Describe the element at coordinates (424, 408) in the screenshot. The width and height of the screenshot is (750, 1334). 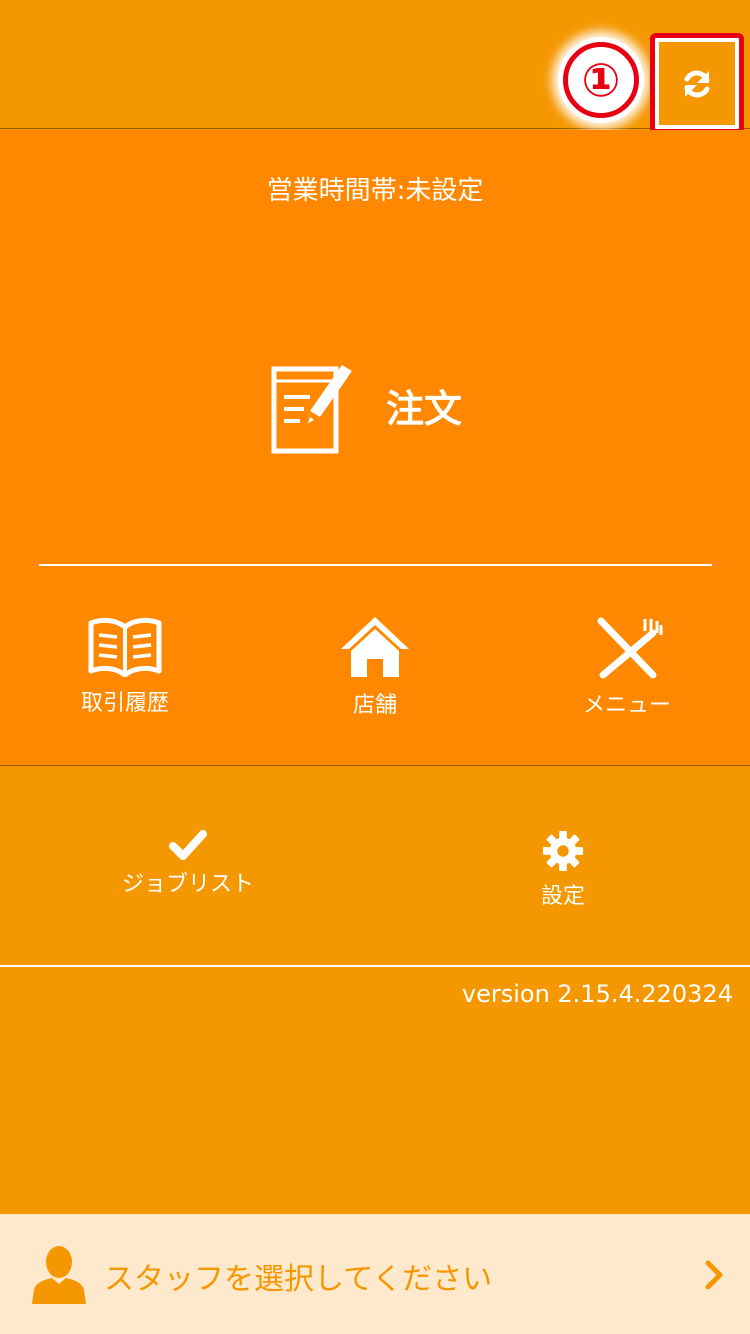
I see `order-label: 注文` at that location.